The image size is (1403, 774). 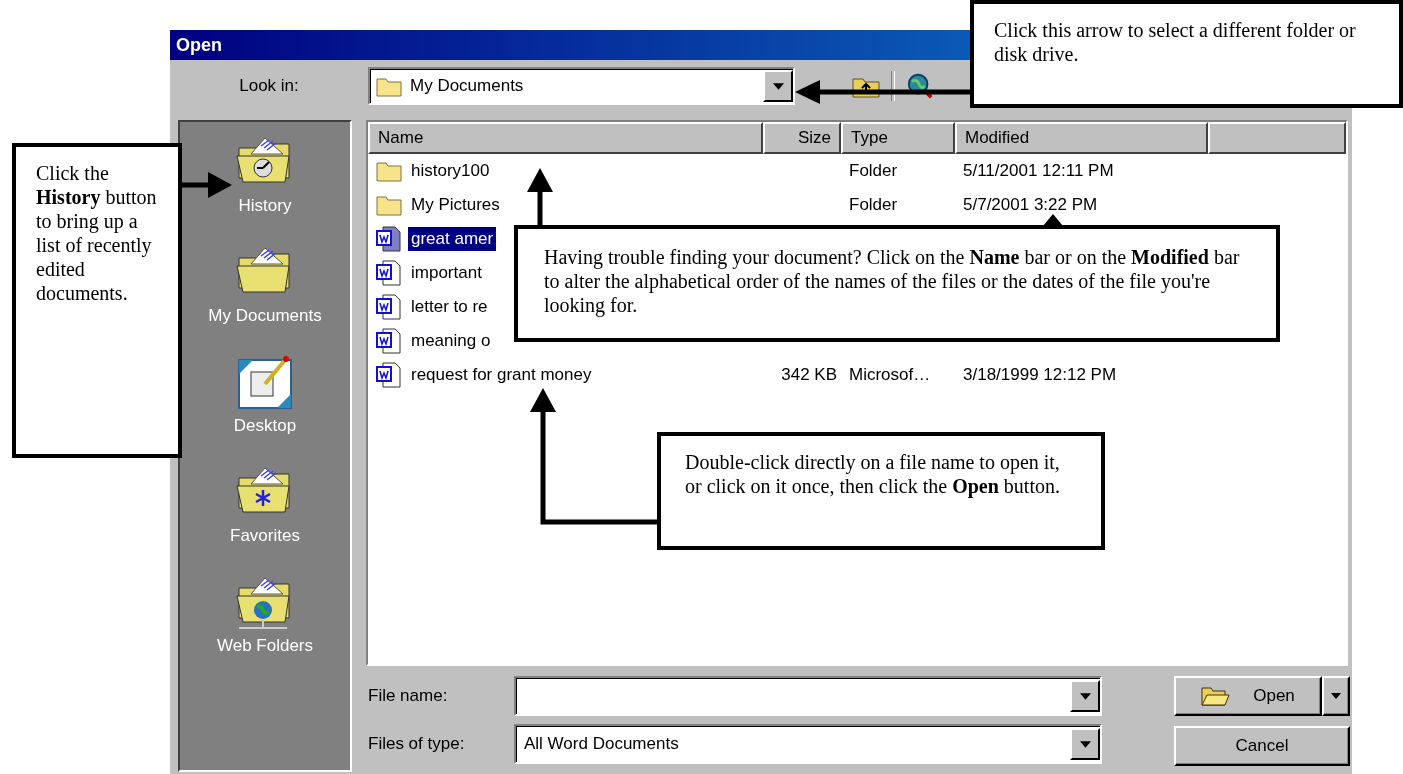 I want to click on column-header: Size, so click(x=802, y=138).